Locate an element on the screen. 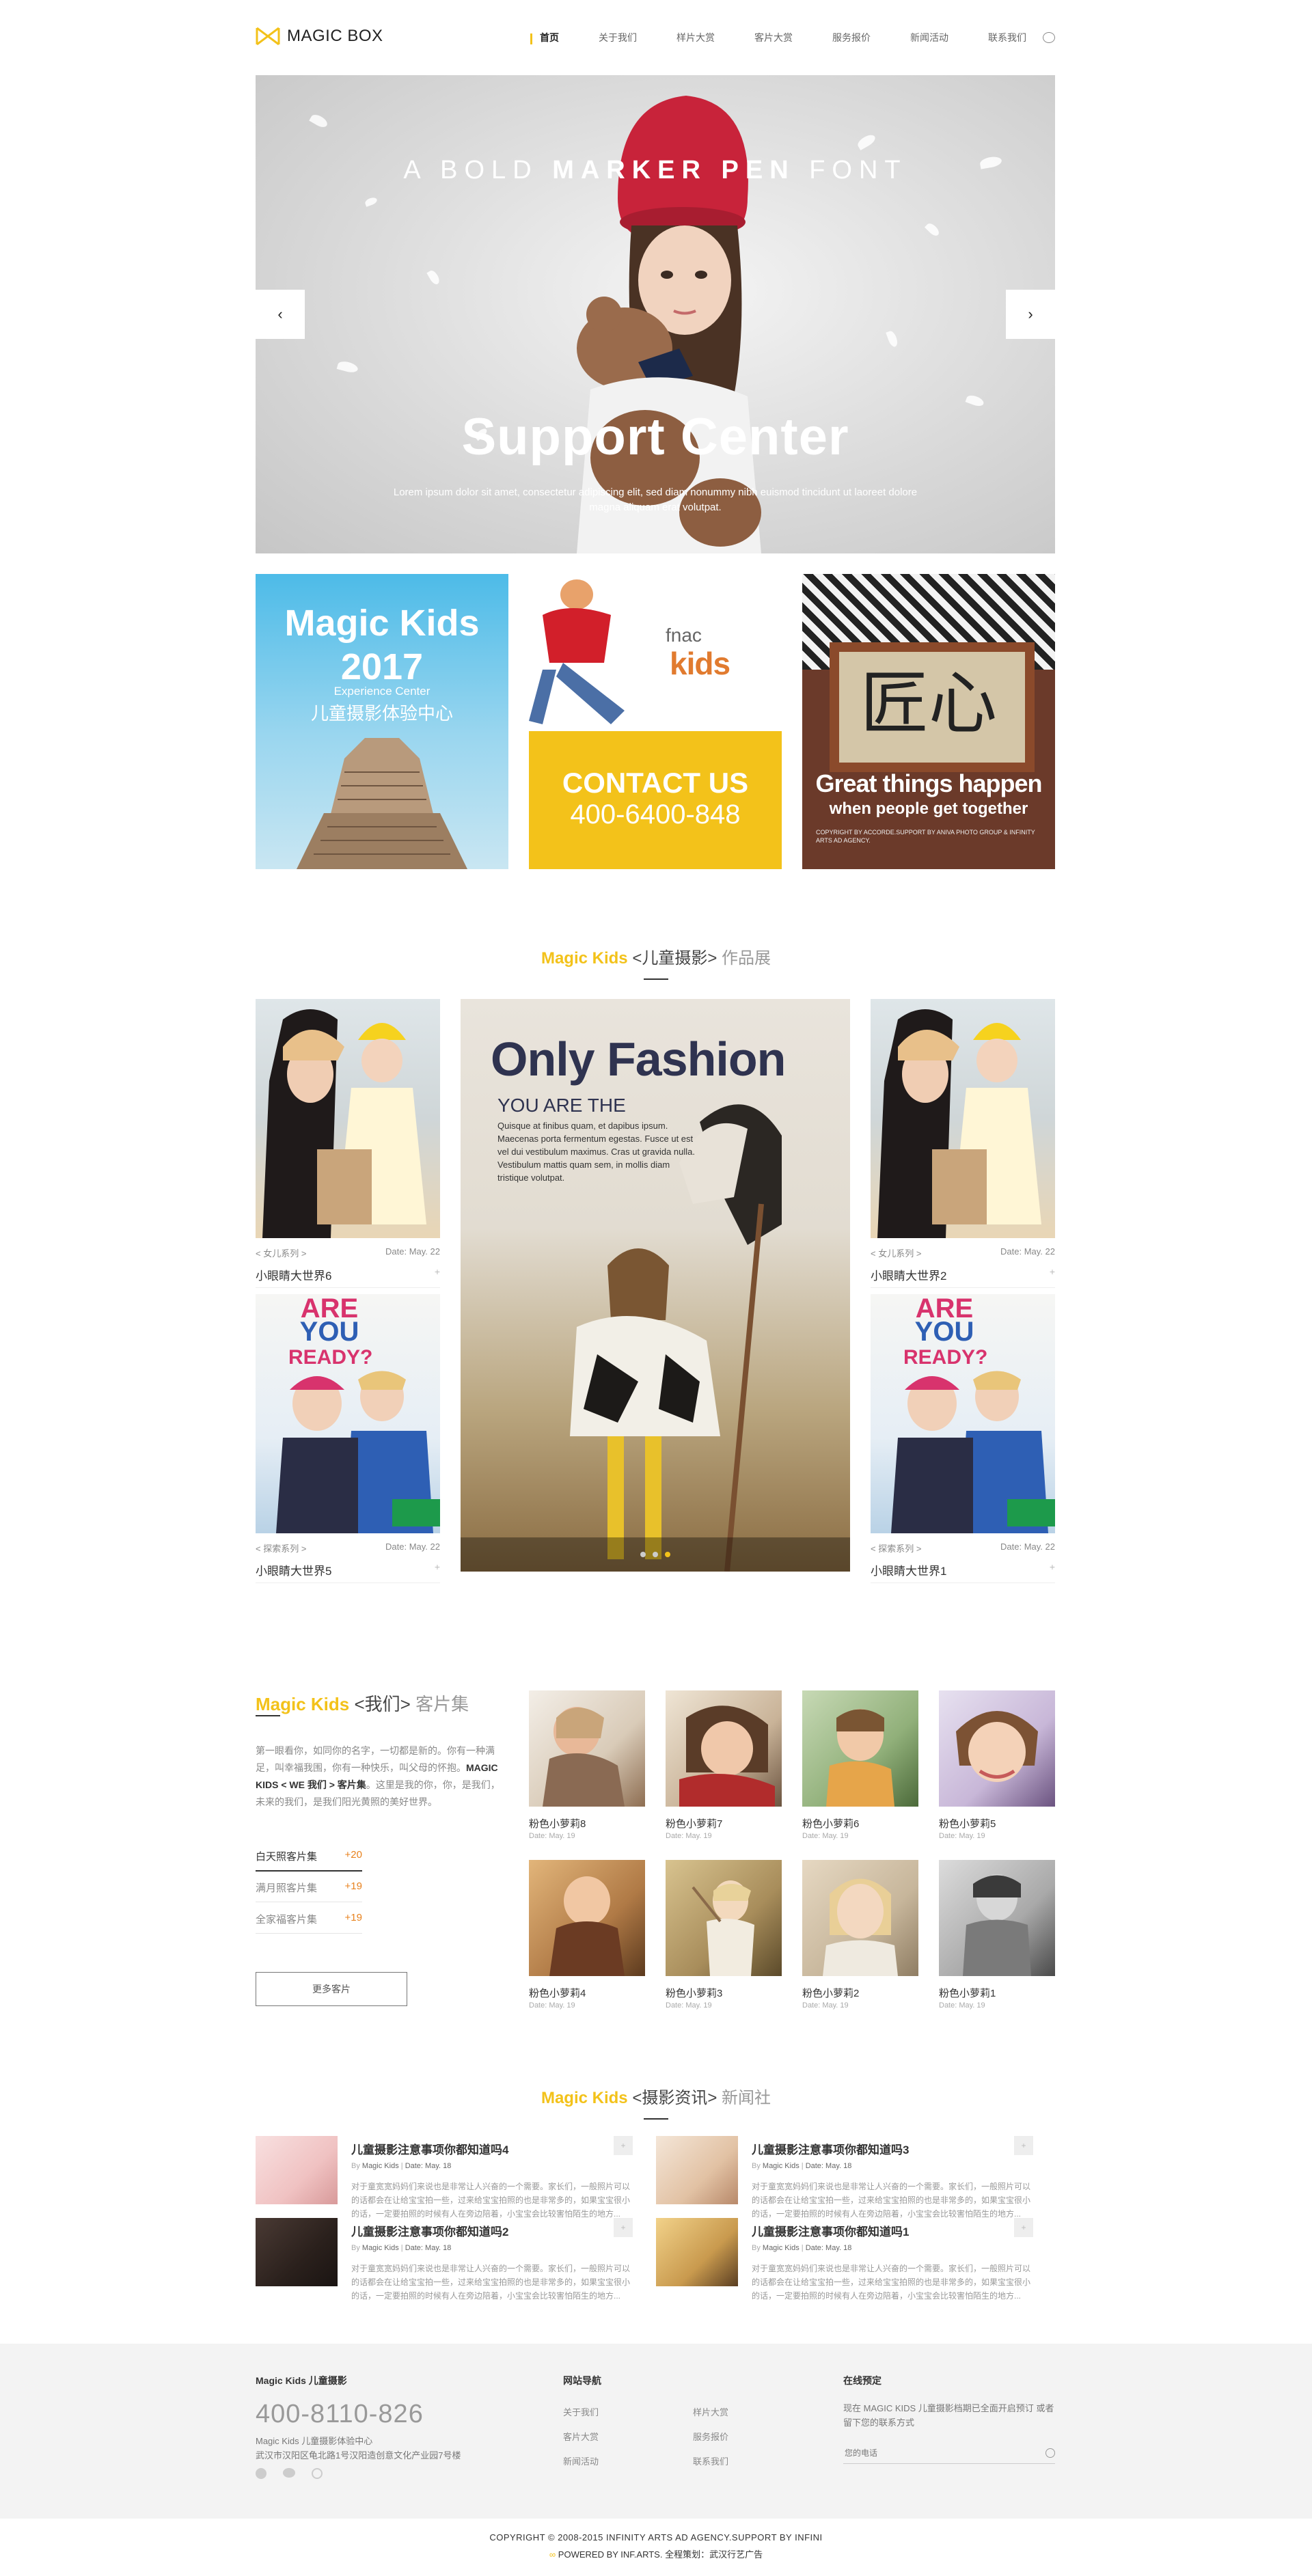 Image resolution: width=1312 pixels, height=2576 pixels. footer-link: 客片大赏 is located at coordinates (581, 2436).